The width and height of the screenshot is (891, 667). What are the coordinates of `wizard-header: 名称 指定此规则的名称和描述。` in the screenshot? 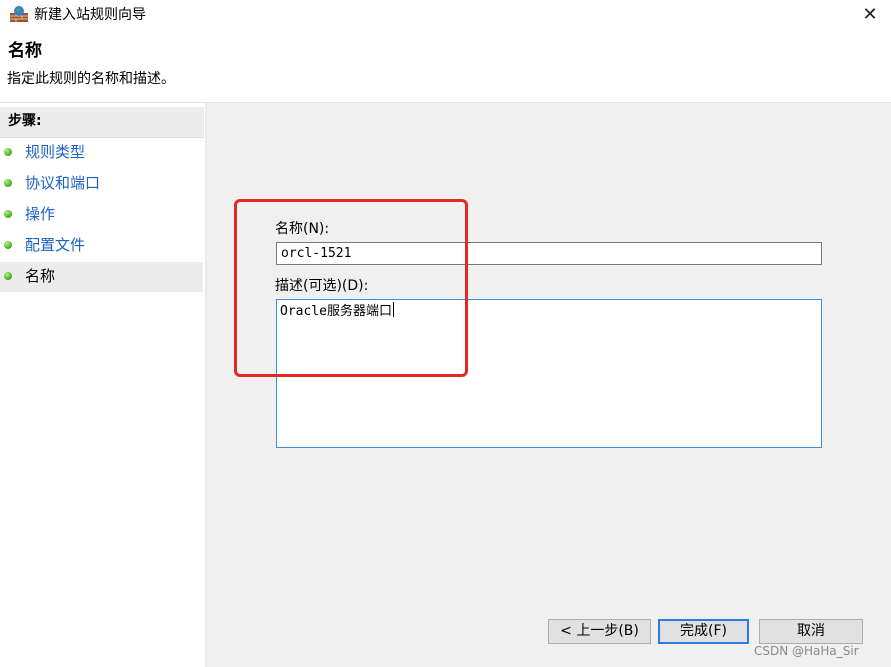 It's located at (445, 66).